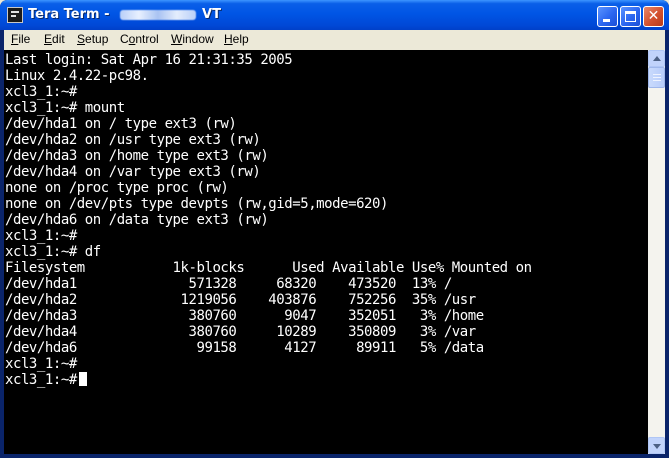 This screenshot has width=669, height=458. I want to click on terminal-line: xcl3_1:~# mount, so click(65, 108).